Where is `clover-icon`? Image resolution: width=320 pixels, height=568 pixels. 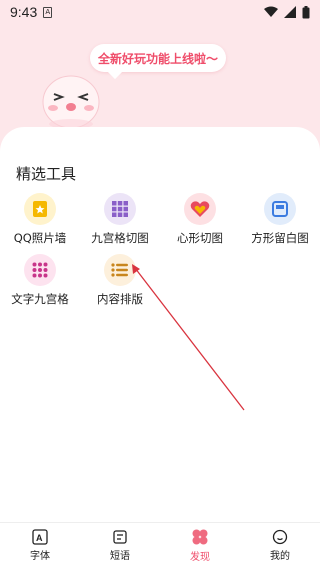 clover-icon is located at coordinates (200, 537).